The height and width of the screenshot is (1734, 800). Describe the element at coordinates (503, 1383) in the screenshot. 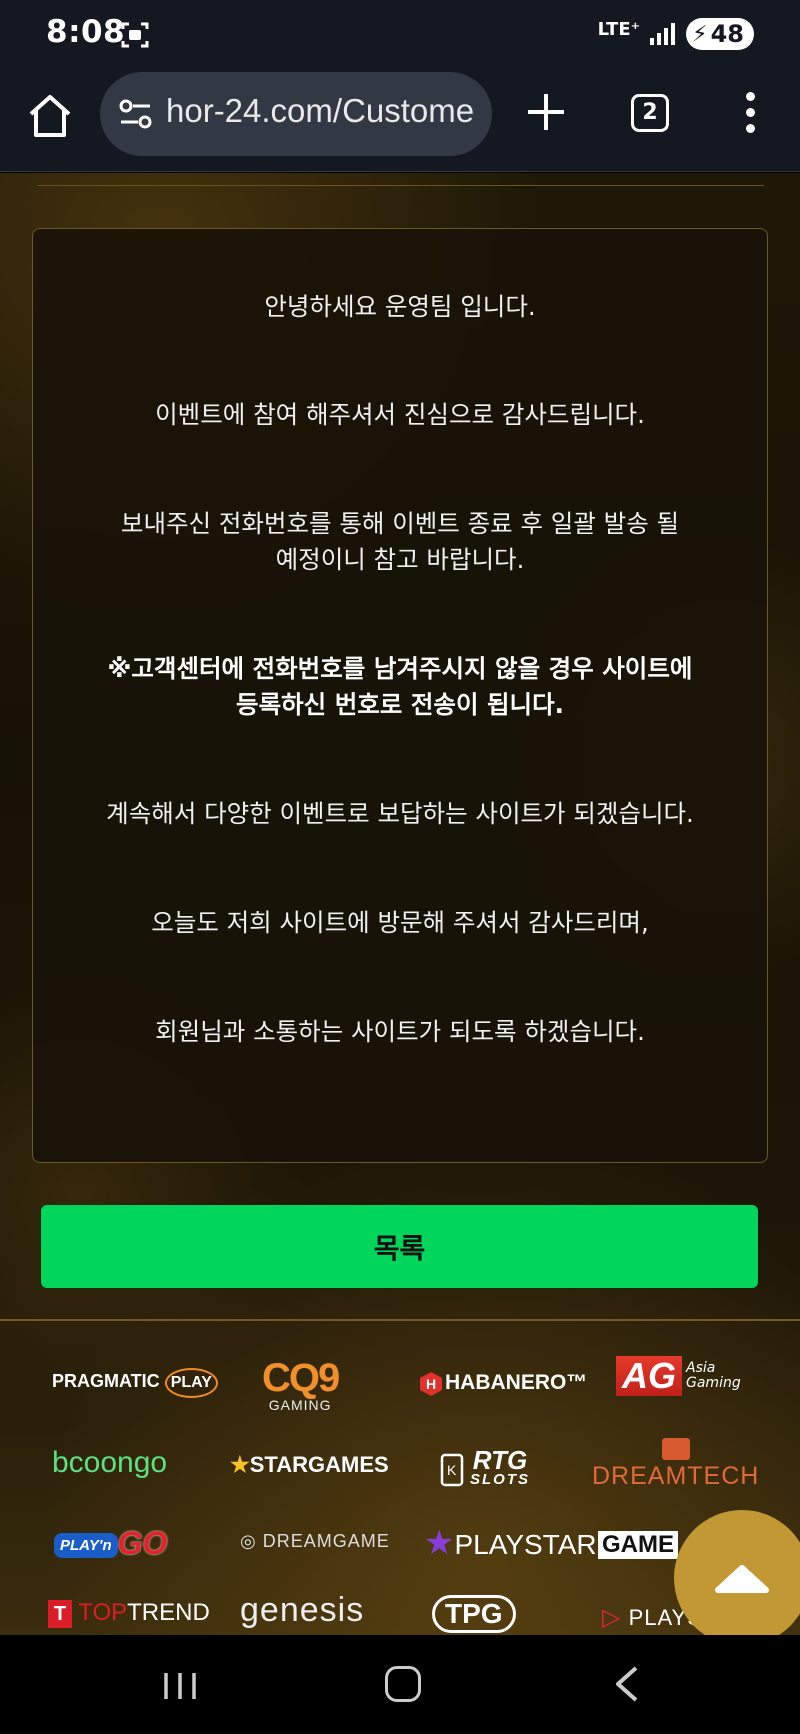

I see `habanero-logo: H HABANERO™` at that location.